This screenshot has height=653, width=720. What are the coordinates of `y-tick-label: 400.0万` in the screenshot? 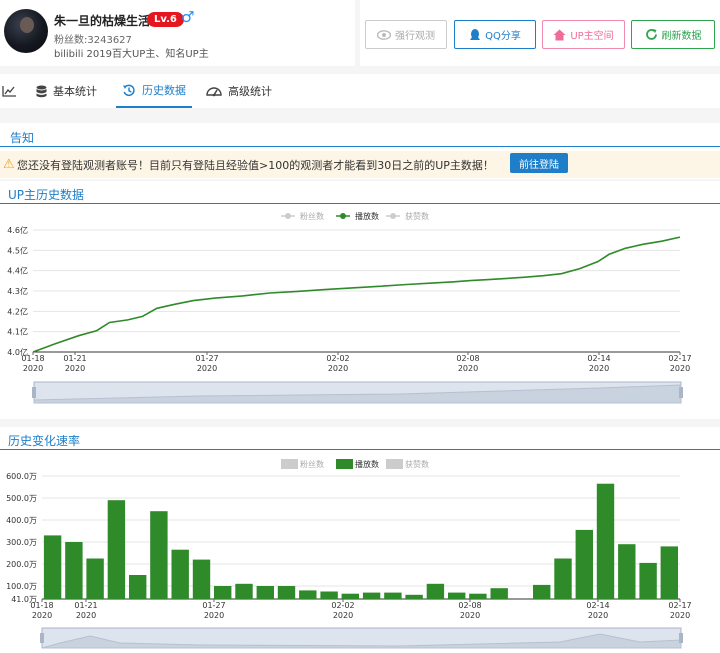 It's located at (21, 520).